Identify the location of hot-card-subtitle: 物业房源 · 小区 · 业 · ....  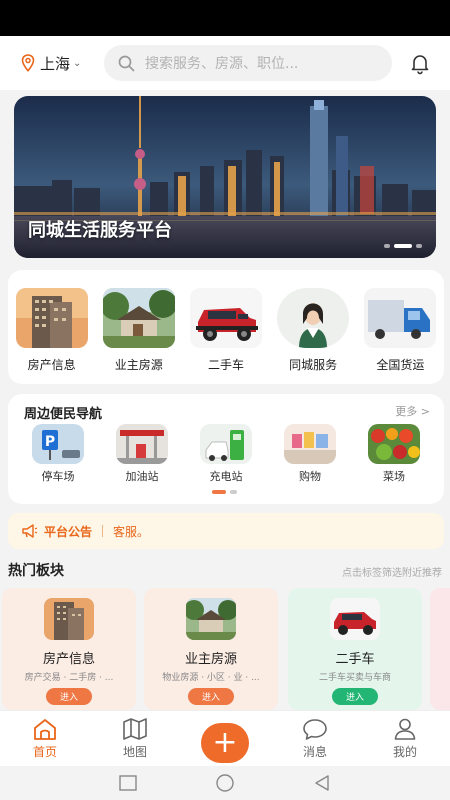
(211, 678).